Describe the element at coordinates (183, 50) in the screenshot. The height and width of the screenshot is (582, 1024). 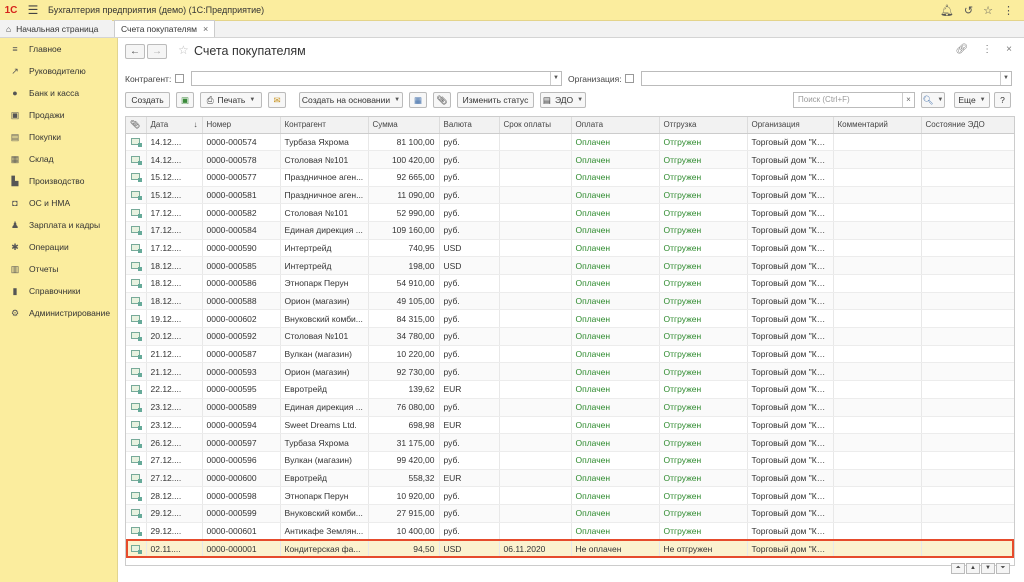
I see `favorite-star-icon: ☆` at that location.